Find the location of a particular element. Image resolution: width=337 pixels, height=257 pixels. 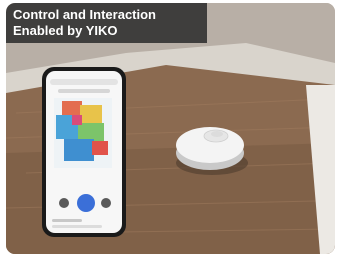

map-display is located at coordinates (83, 133).